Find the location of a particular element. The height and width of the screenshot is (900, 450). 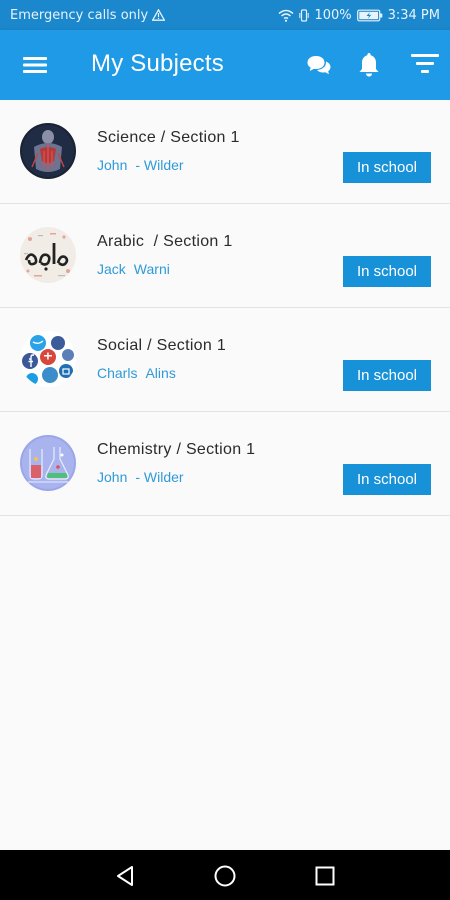

teacher-names: Jack Warni is located at coordinates (133, 269).